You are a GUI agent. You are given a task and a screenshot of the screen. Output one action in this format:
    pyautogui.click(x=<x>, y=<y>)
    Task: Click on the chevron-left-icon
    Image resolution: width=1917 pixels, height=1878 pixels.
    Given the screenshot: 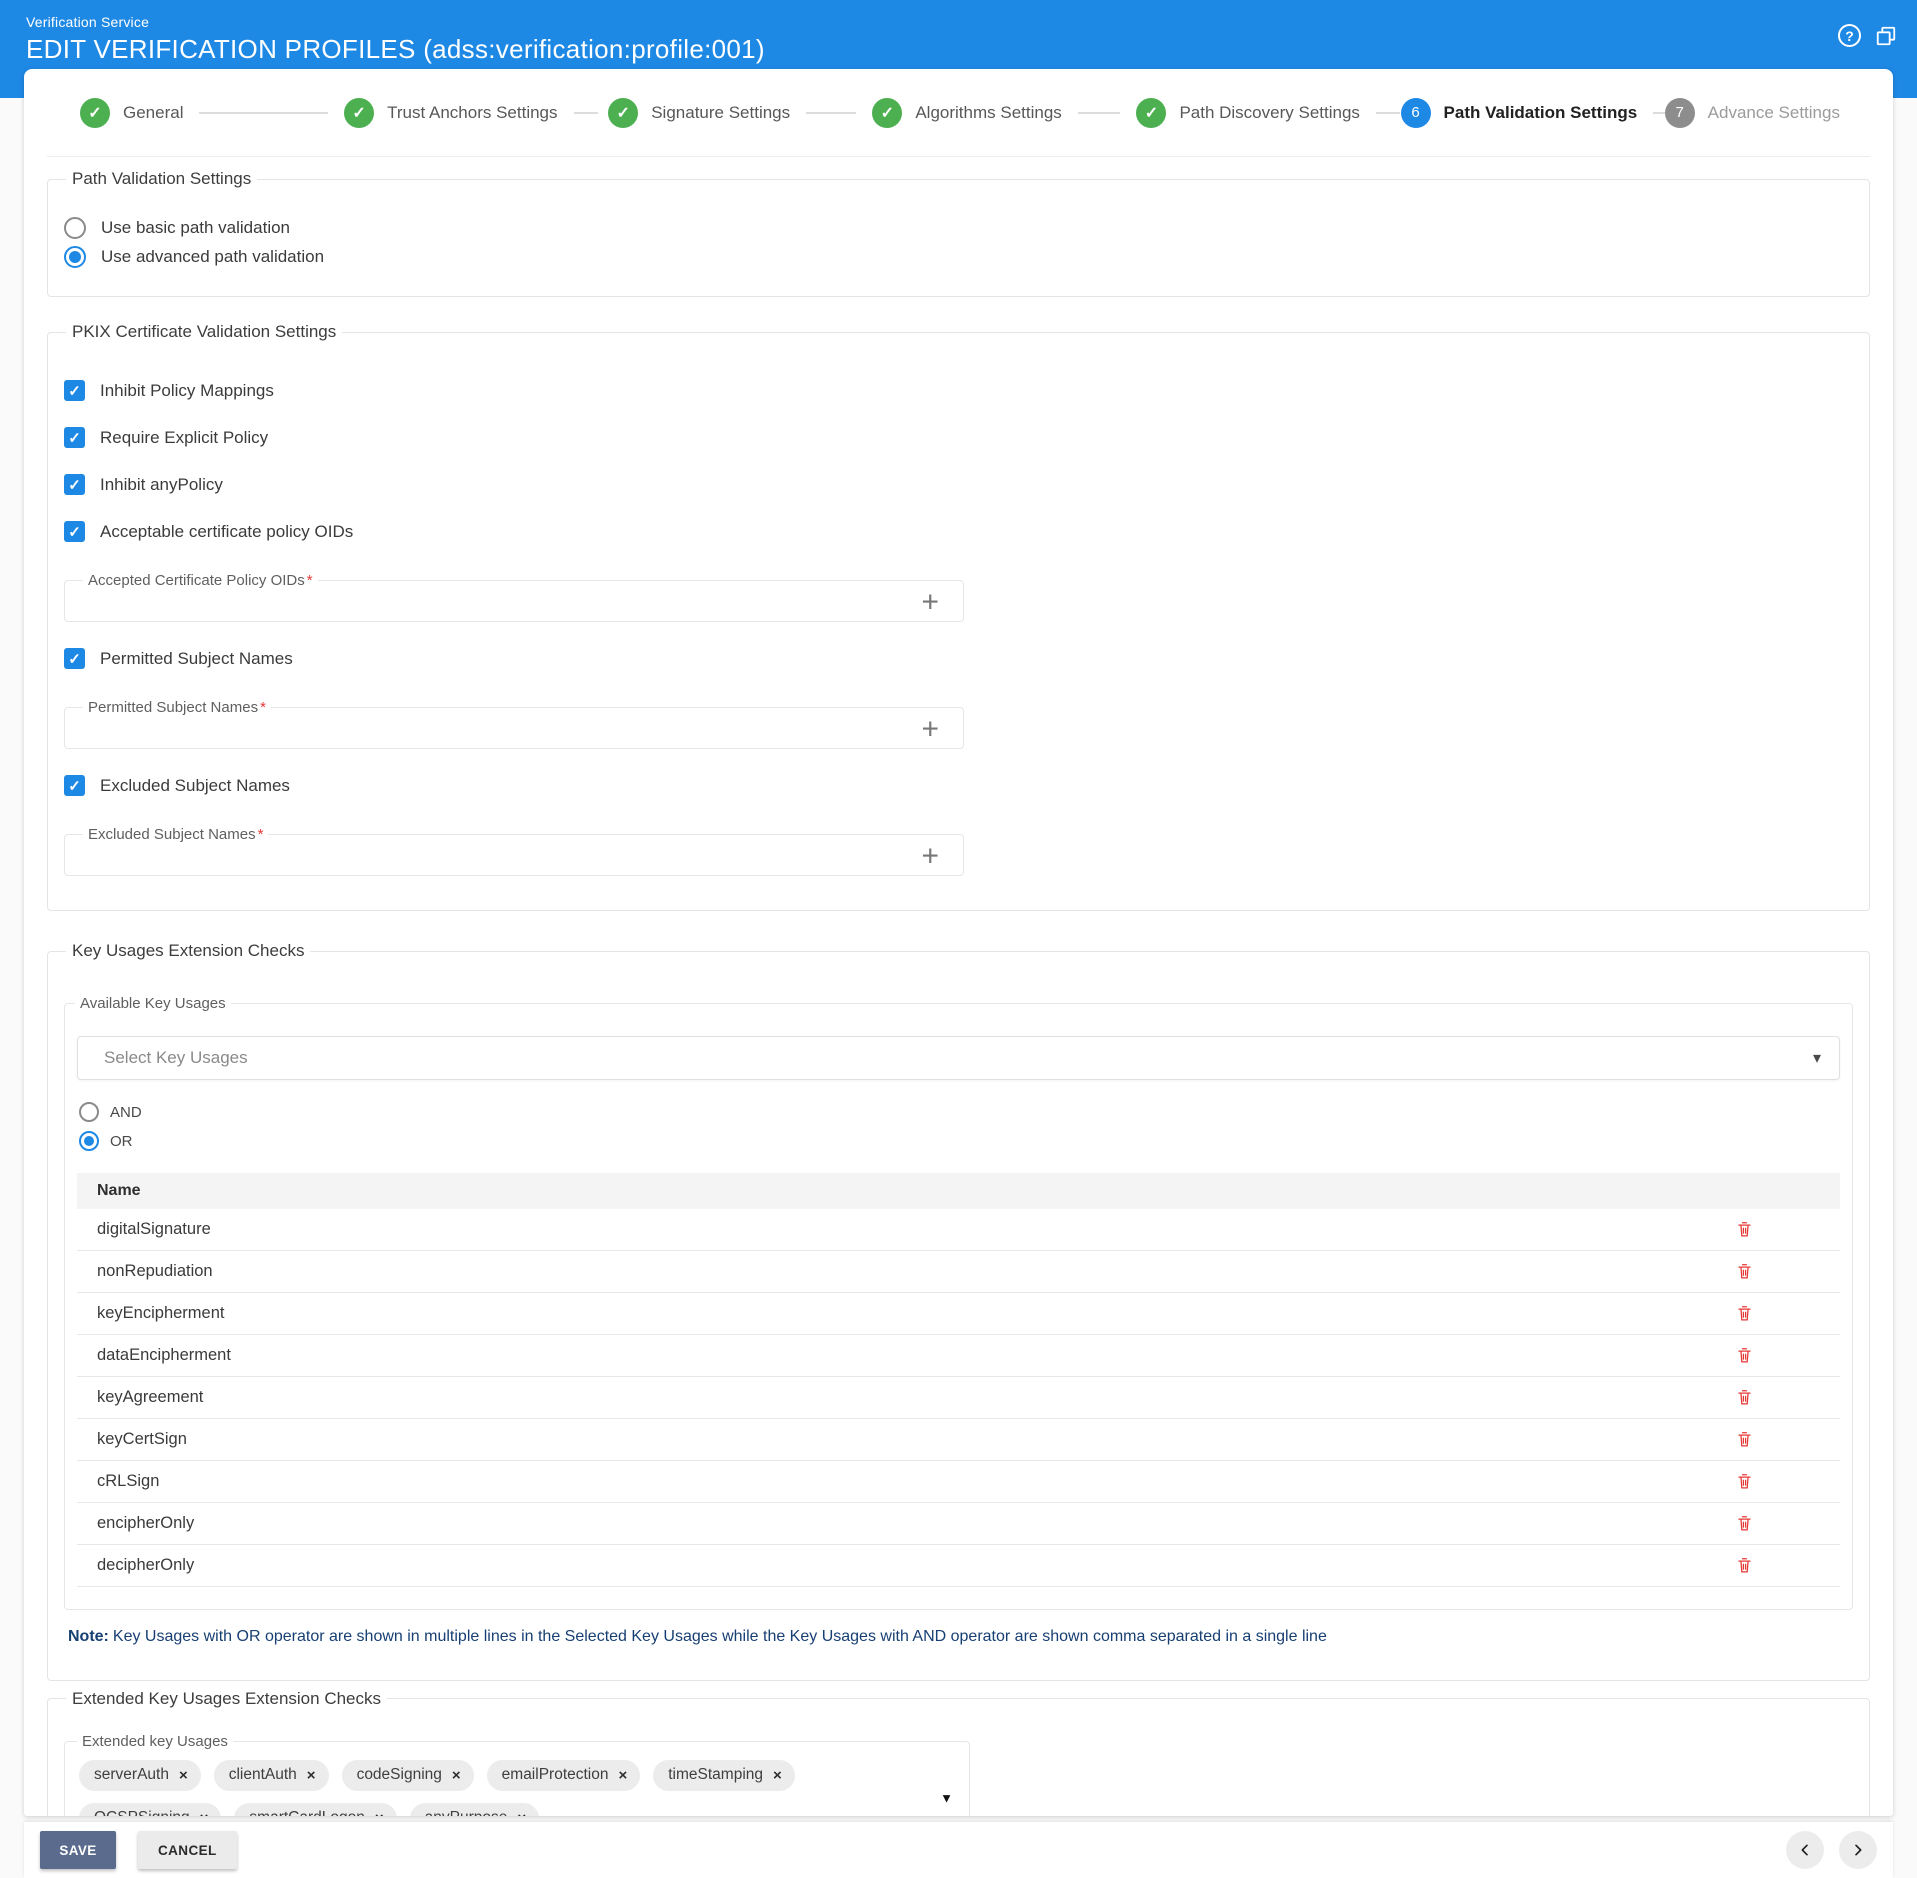 What is the action you would take?
    pyautogui.click(x=1804, y=1850)
    